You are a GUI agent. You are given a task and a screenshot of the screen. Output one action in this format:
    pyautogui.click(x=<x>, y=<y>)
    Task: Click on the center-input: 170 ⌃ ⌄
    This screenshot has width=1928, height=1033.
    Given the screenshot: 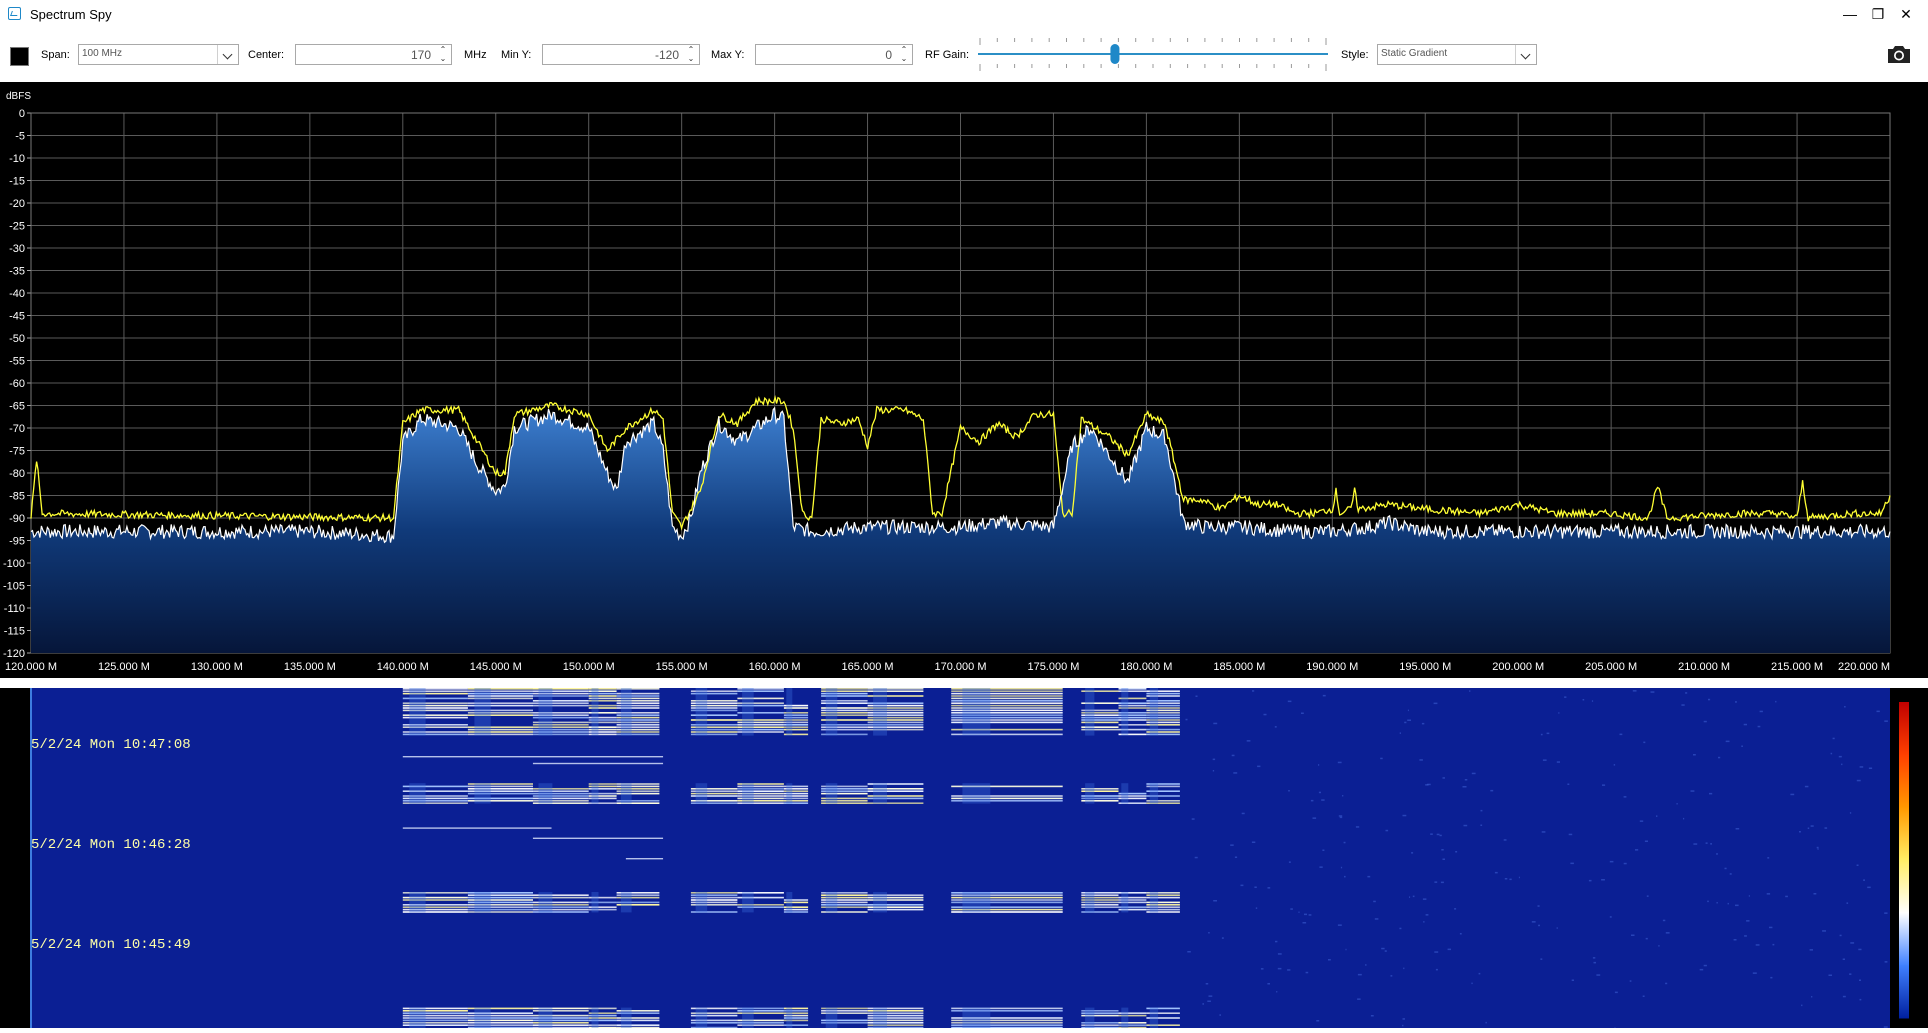 What is the action you would take?
    pyautogui.click(x=373, y=54)
    